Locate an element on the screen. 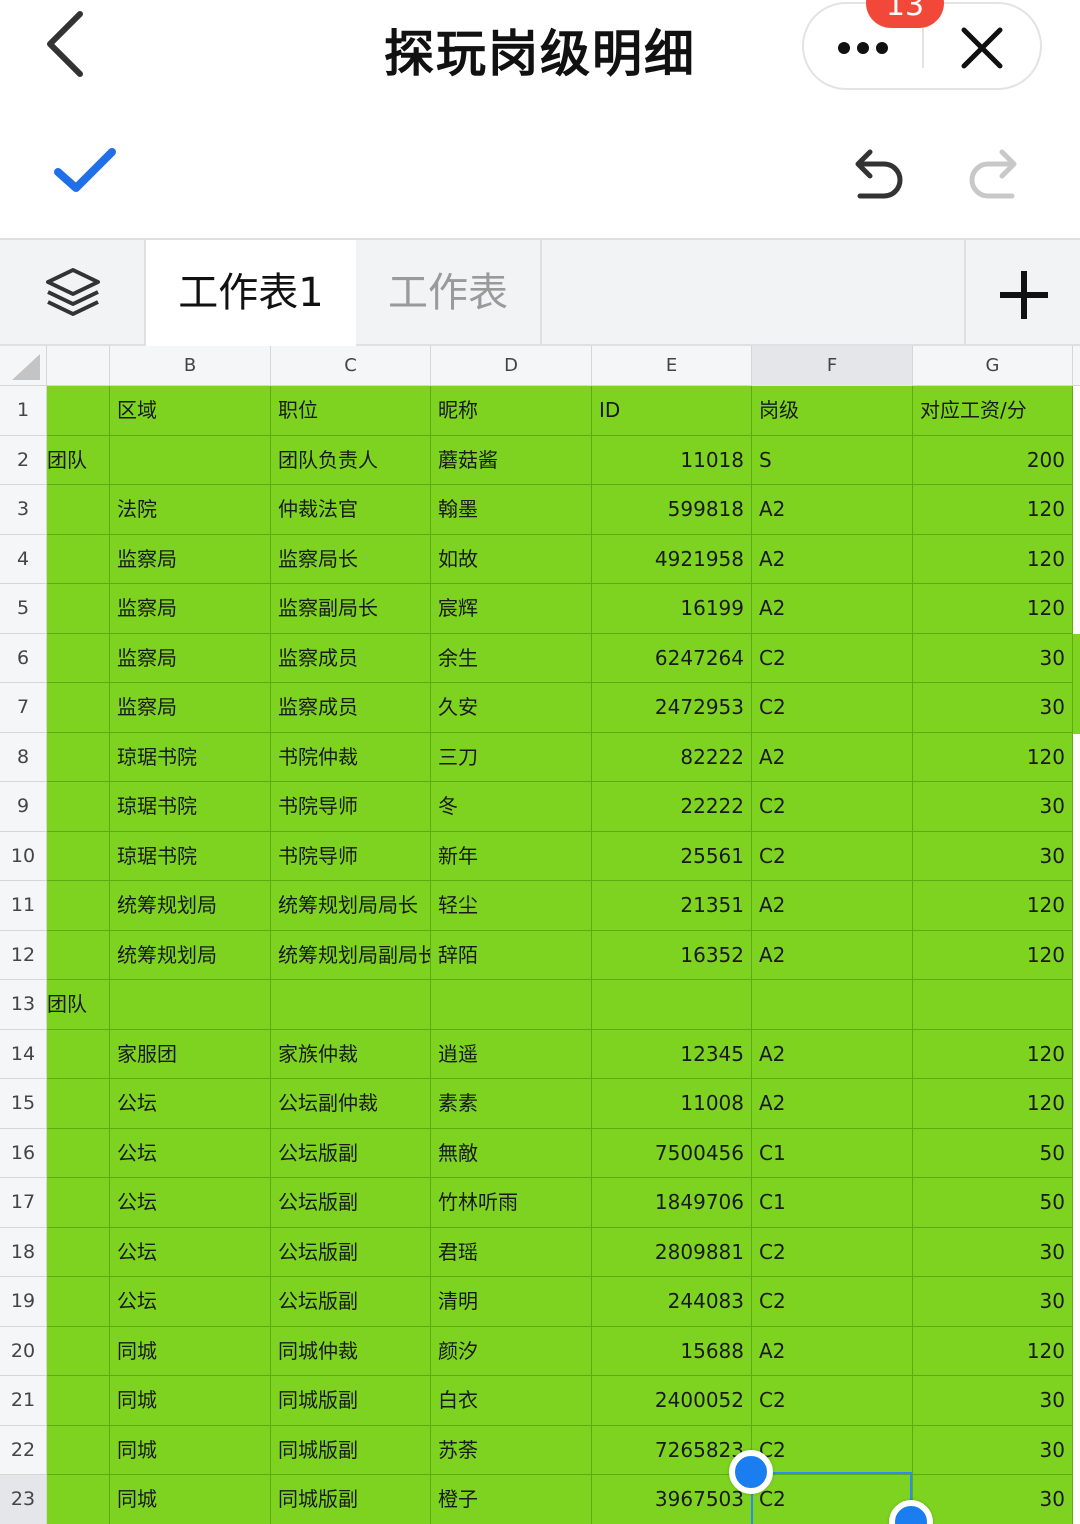 The width and height of the screenshot is (1080, 1524). cell-a: 团队 is located at coordinates (78, 1005).